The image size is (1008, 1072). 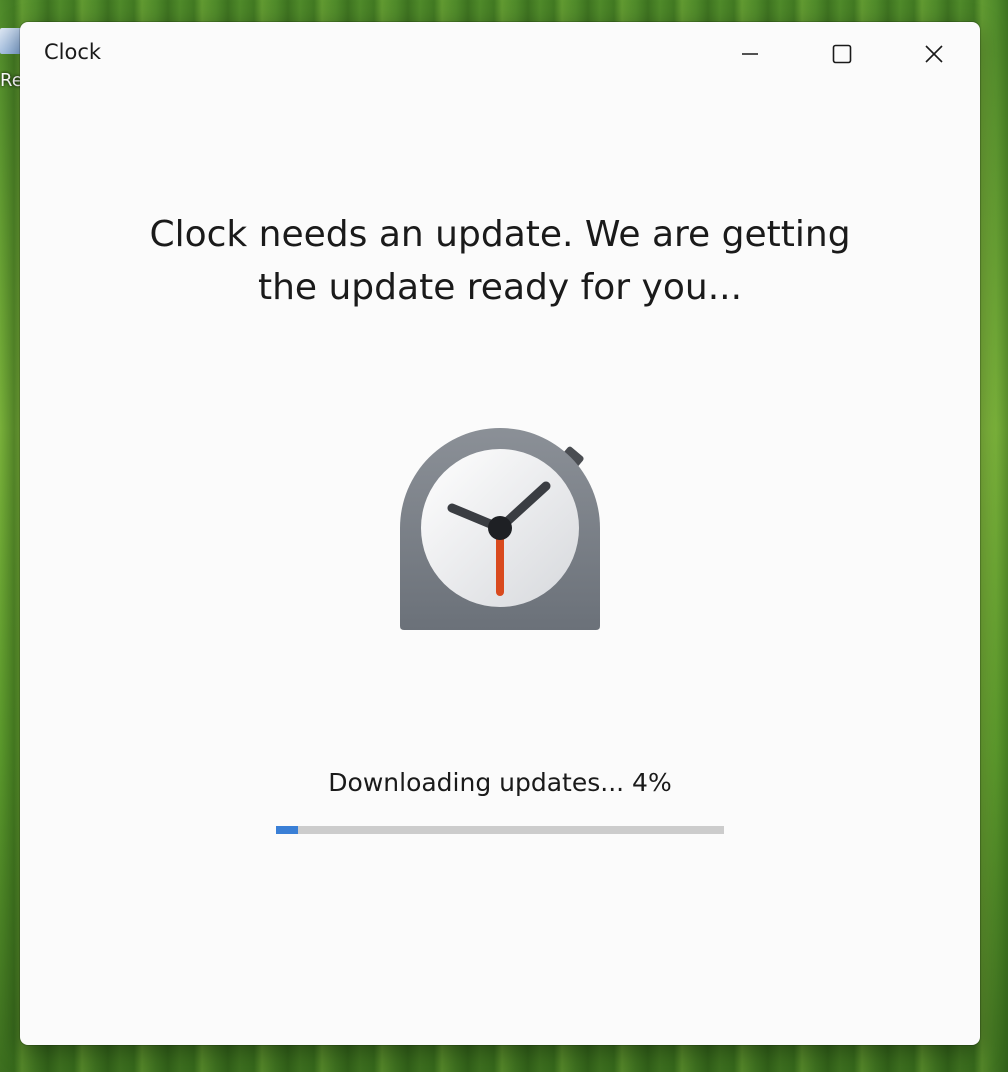 I want to click on maximize-button, so click(x=842, y=54).